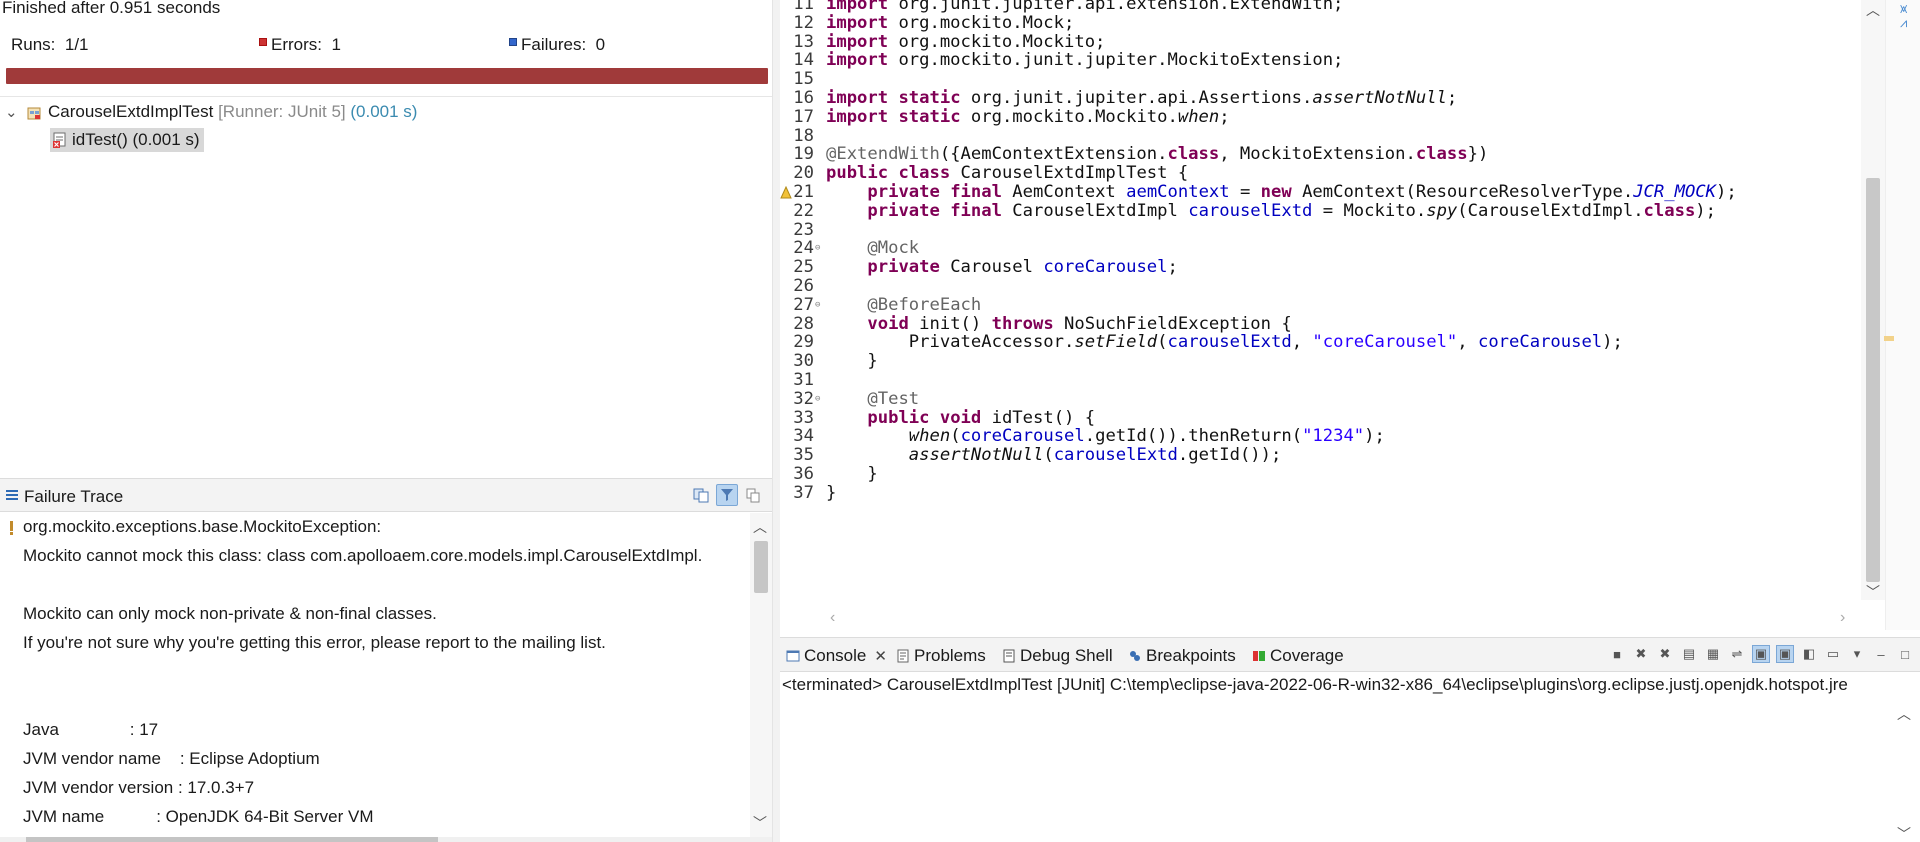  I want to click on warning-icon, so click(786, 191).